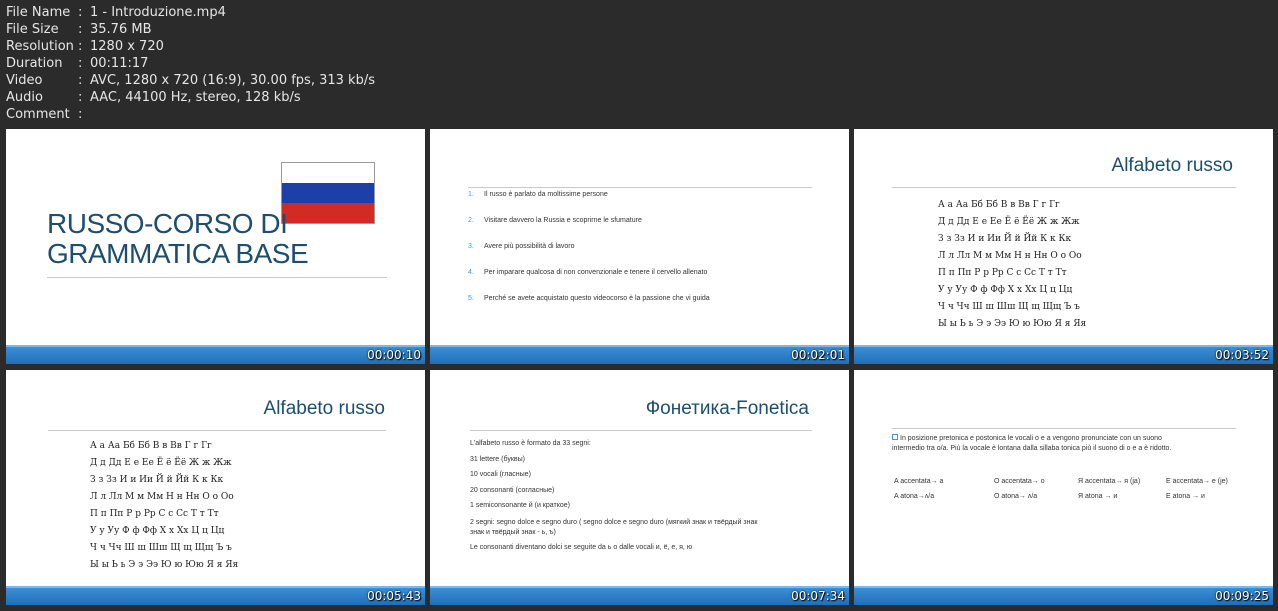  What do you see at coordinates (77, 63) in the screenshot?
I see `duration-row: Duration:00:11:17` at bounding box center [77, 63].